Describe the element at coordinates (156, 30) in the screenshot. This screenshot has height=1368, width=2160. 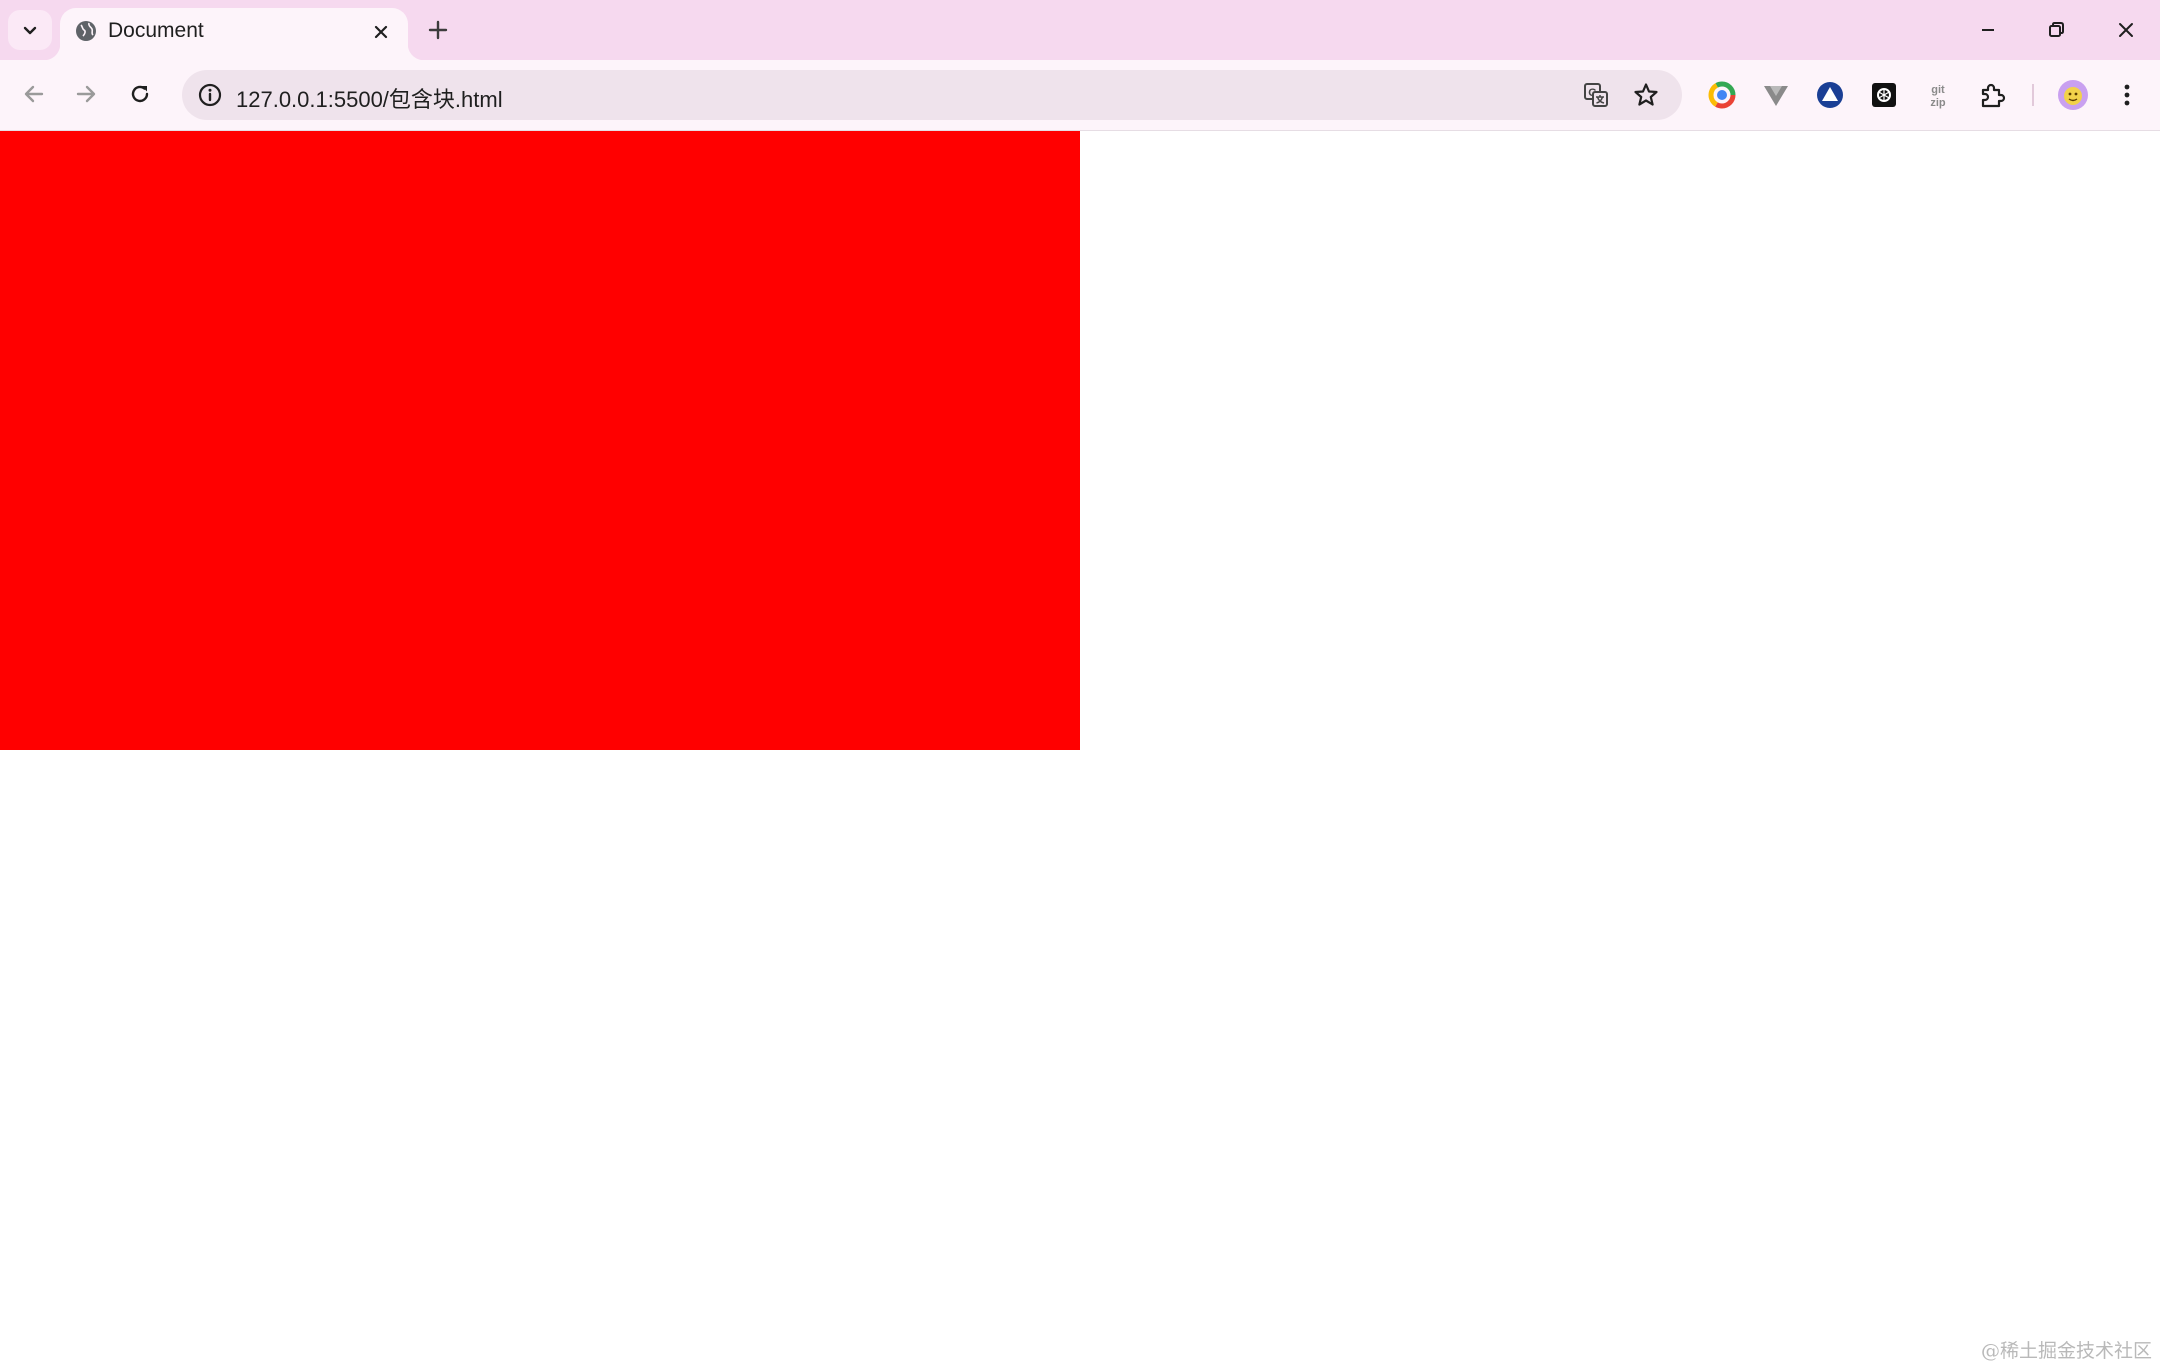
I see `tab-title: Document` at that location.